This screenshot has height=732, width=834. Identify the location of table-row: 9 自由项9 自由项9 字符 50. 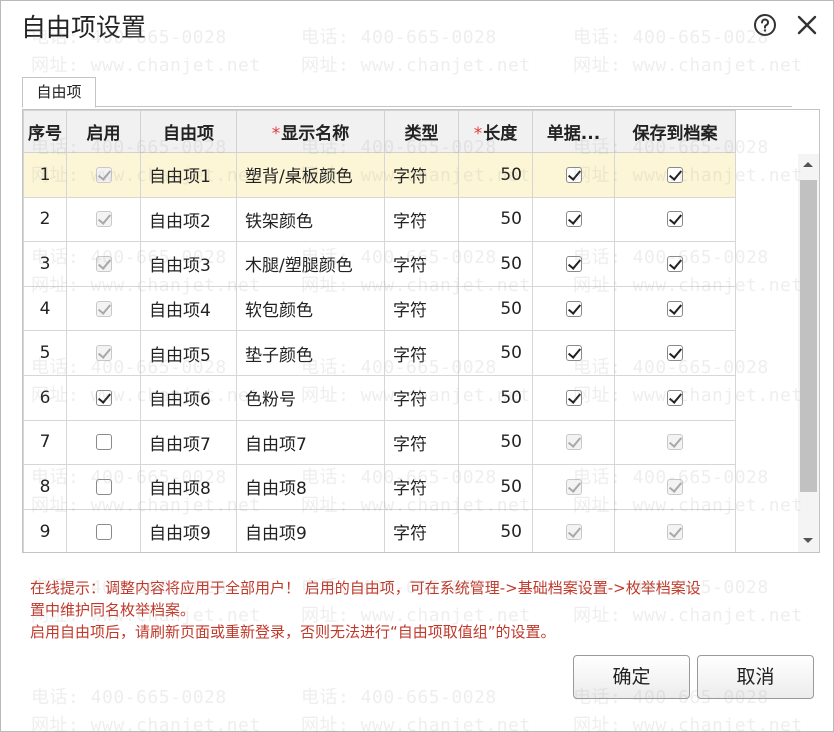
(379, 530).